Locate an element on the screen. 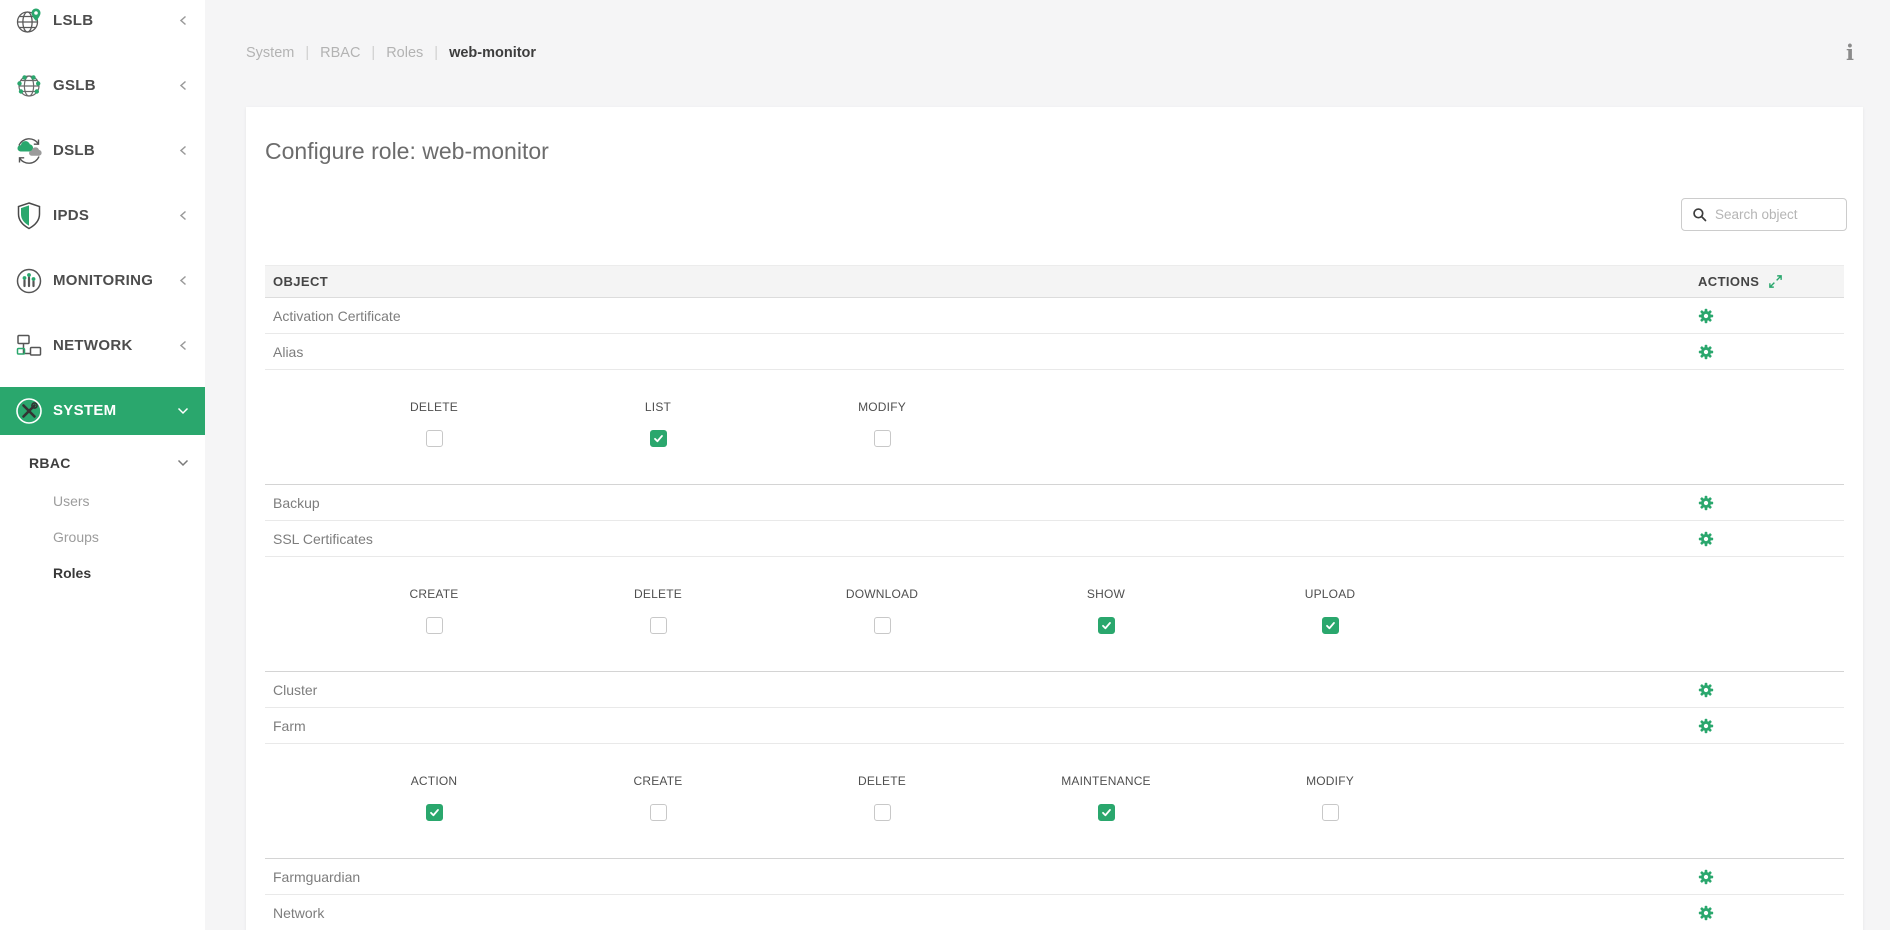 This screenshot has height=930, width=1890. checkbox-download is located at coordinates (882, 625).